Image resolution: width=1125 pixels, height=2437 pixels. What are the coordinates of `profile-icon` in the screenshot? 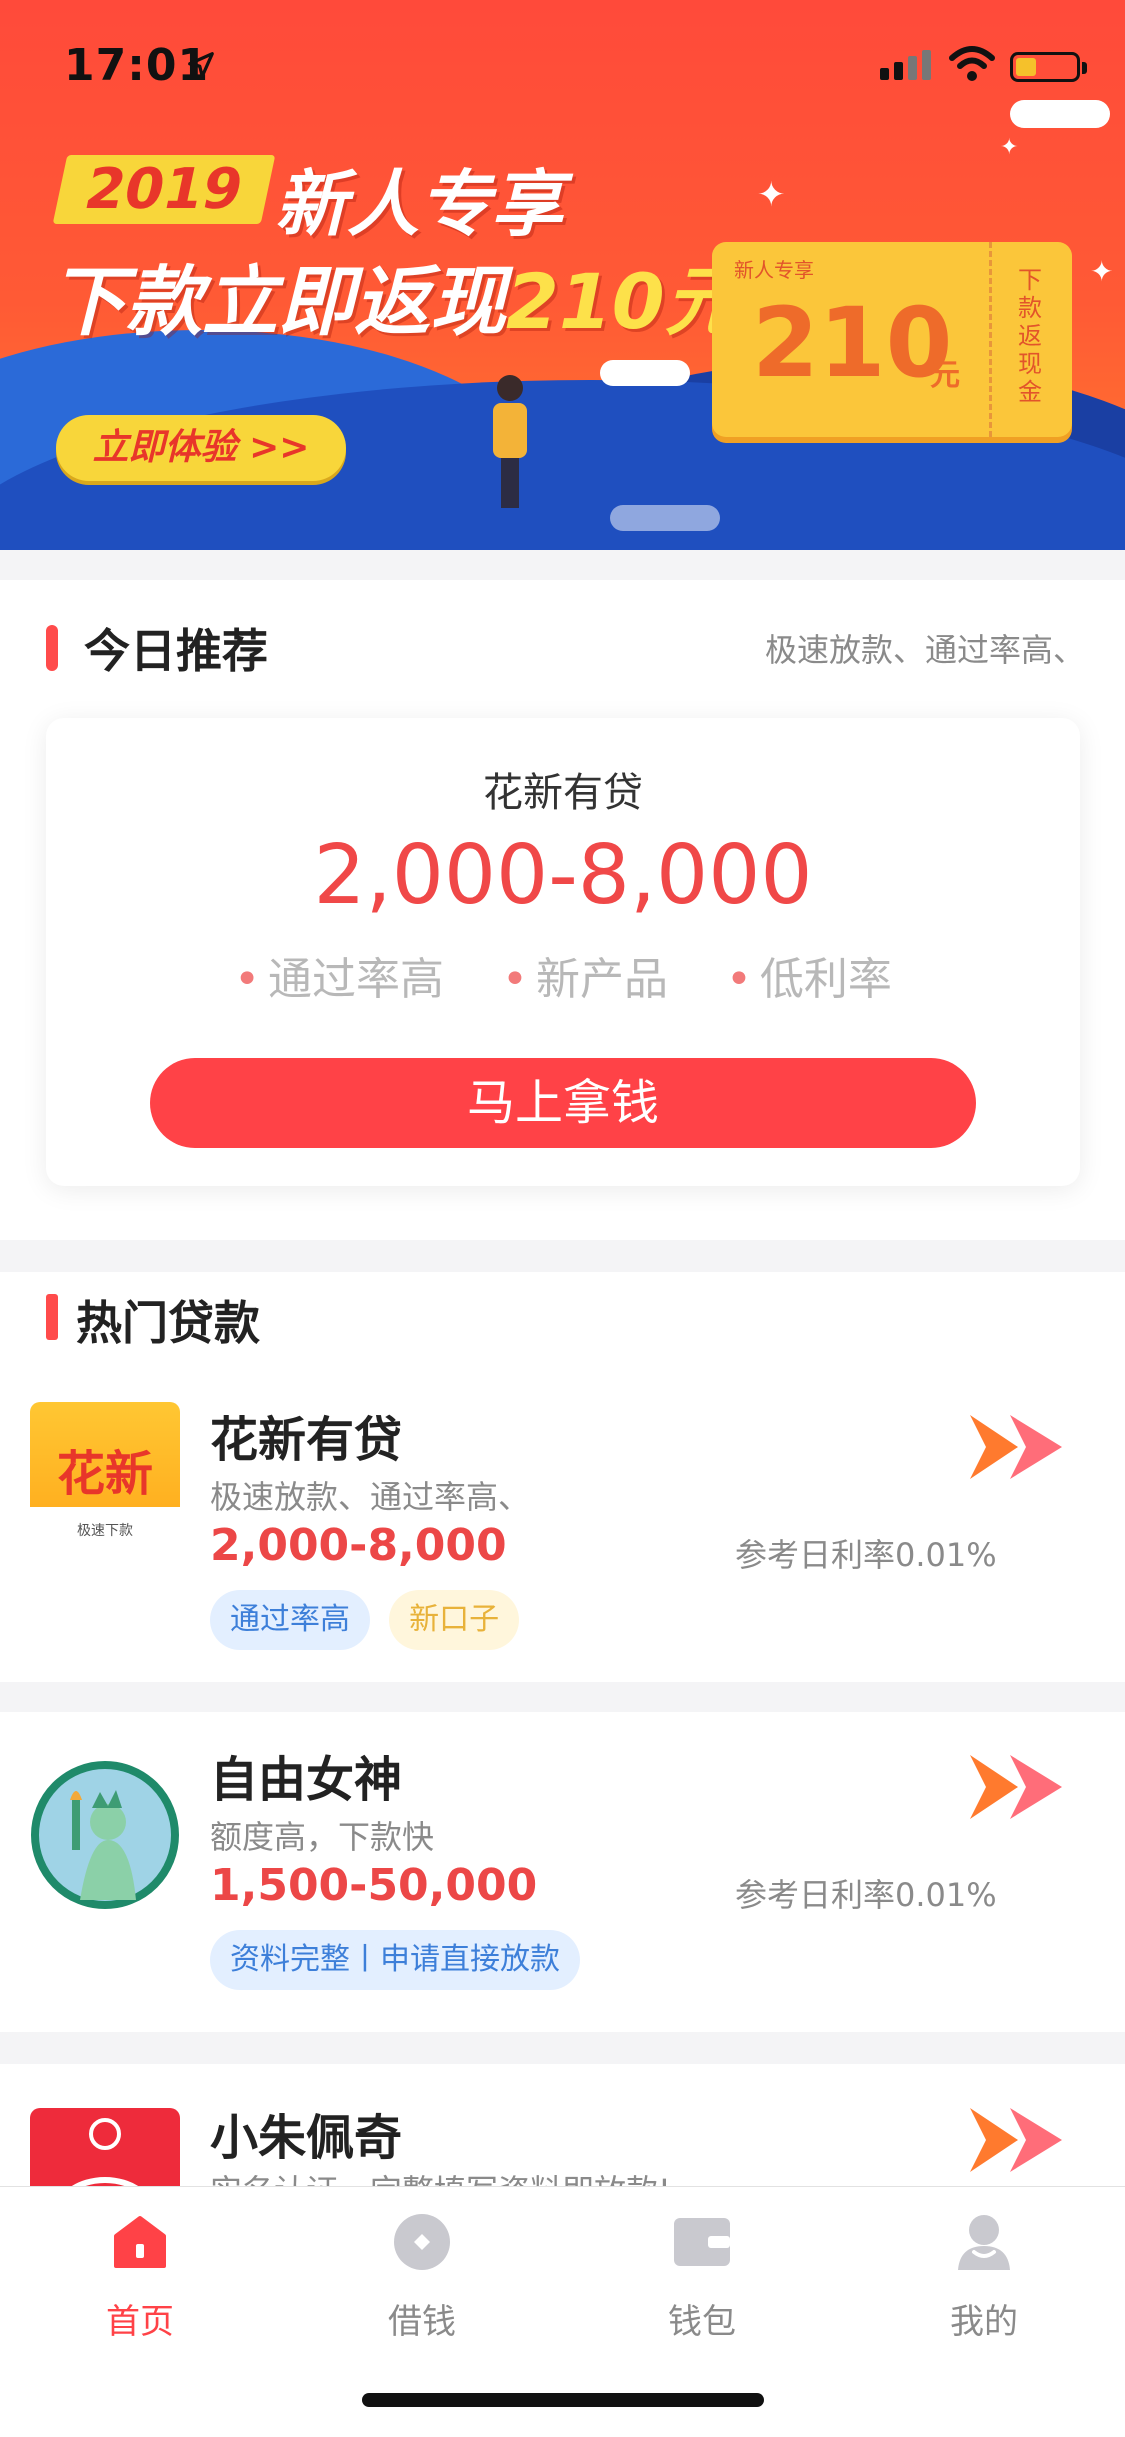 It's located at (984, 2242).